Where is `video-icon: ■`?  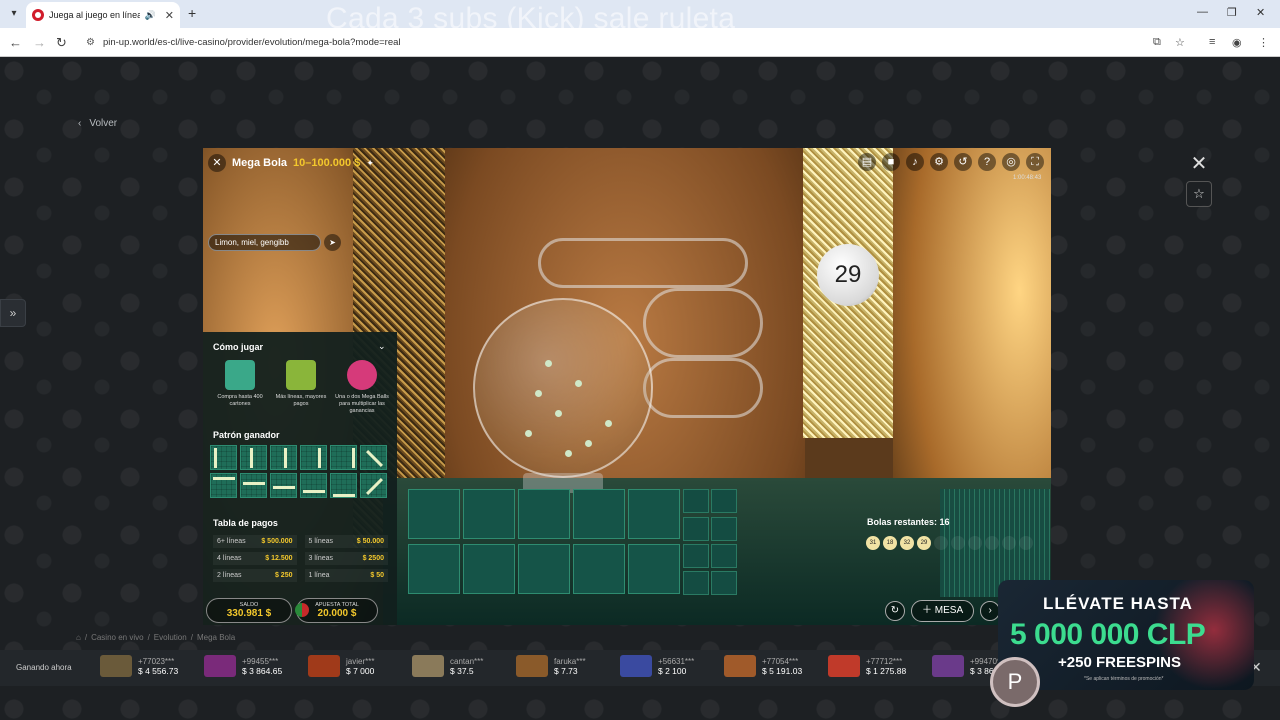
video-icon: ■ is located at coordinates (891, 162).